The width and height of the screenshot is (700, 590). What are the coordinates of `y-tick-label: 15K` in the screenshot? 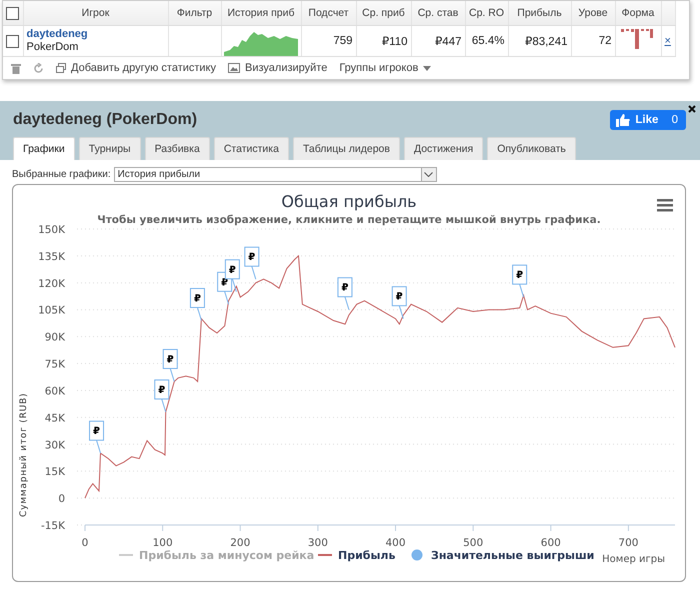 It's located at (54, 472).